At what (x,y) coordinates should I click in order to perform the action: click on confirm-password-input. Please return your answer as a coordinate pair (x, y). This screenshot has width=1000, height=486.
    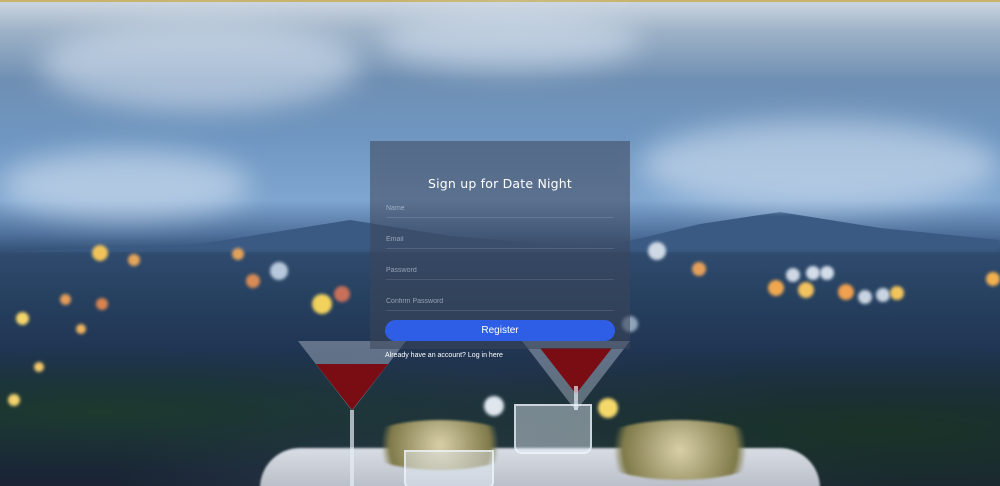
    Looking at the image, I should click on (500, 301).